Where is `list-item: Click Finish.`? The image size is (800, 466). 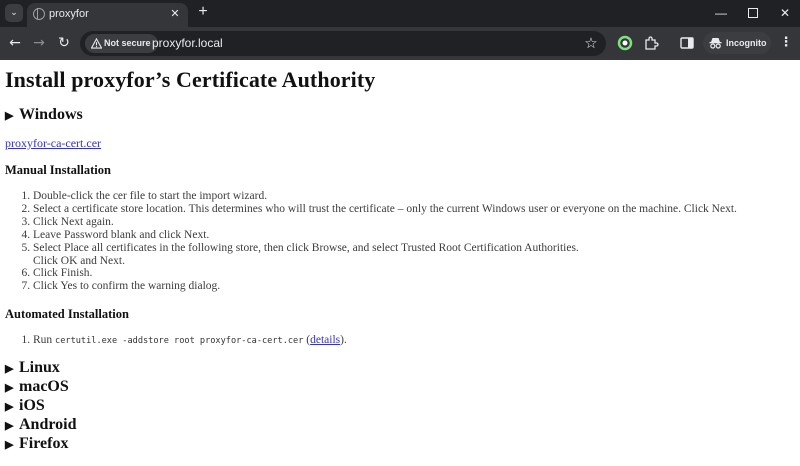 list-item: Click Finish. is located at coordinates (385, 273).